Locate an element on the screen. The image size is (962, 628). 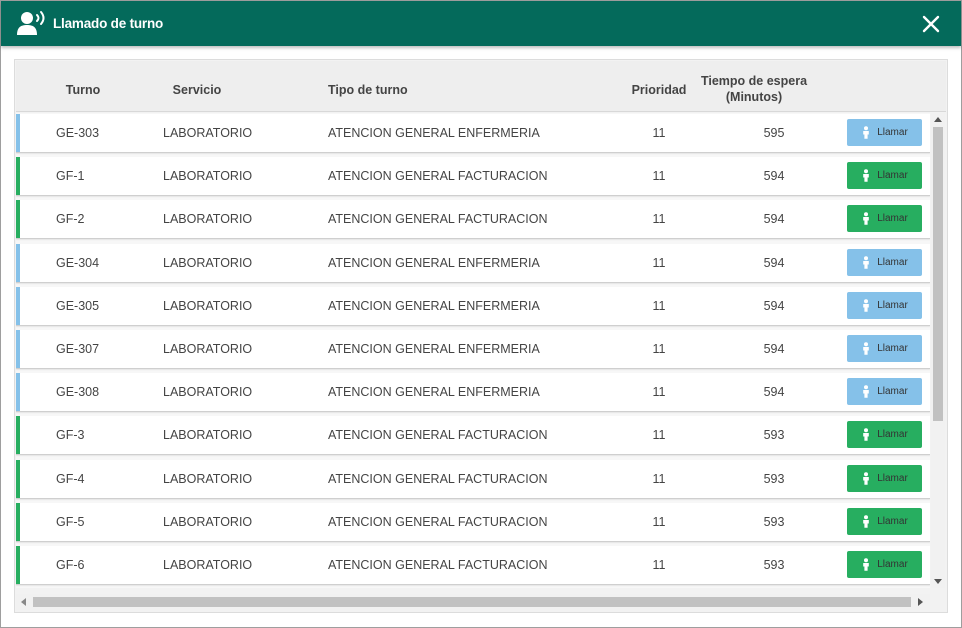
cell-turno: GF-6 is located at coordinates (70, 565).